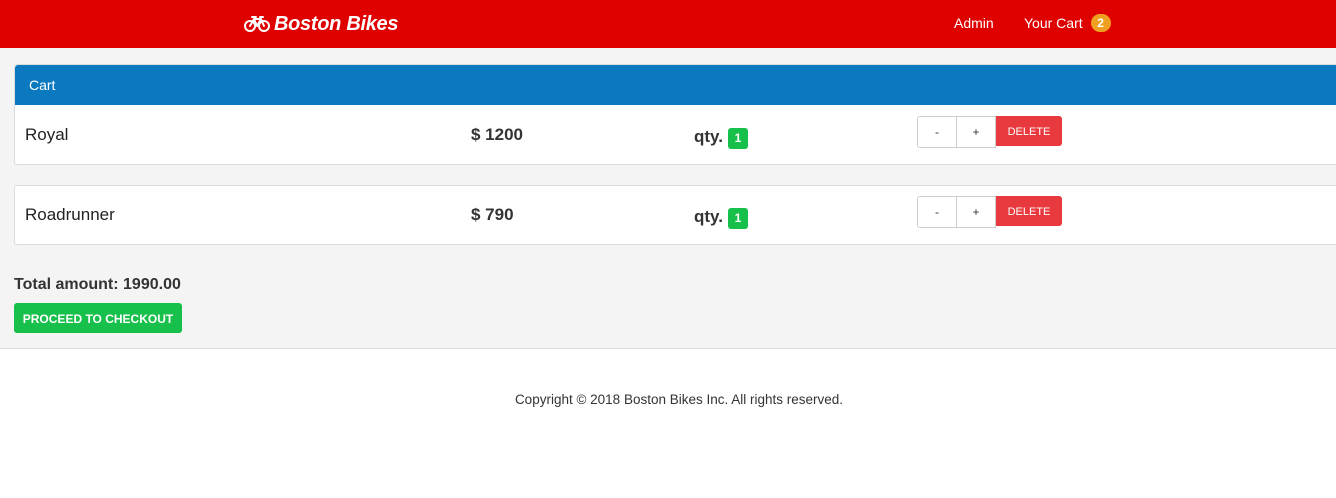 The image size is (1336, 498). I want to click on brand-name: Boston Bikes, so click(336, 23).